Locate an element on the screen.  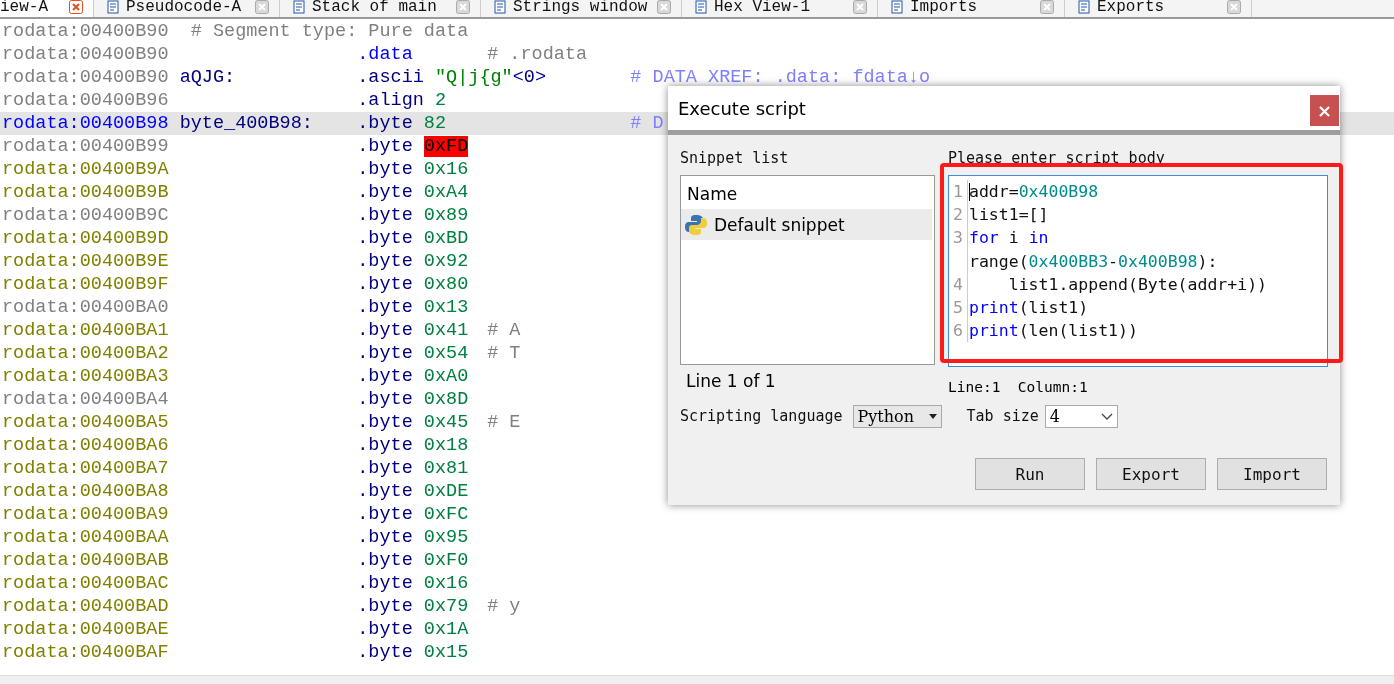
tab: Strings window is located at coordinates (581, 8).